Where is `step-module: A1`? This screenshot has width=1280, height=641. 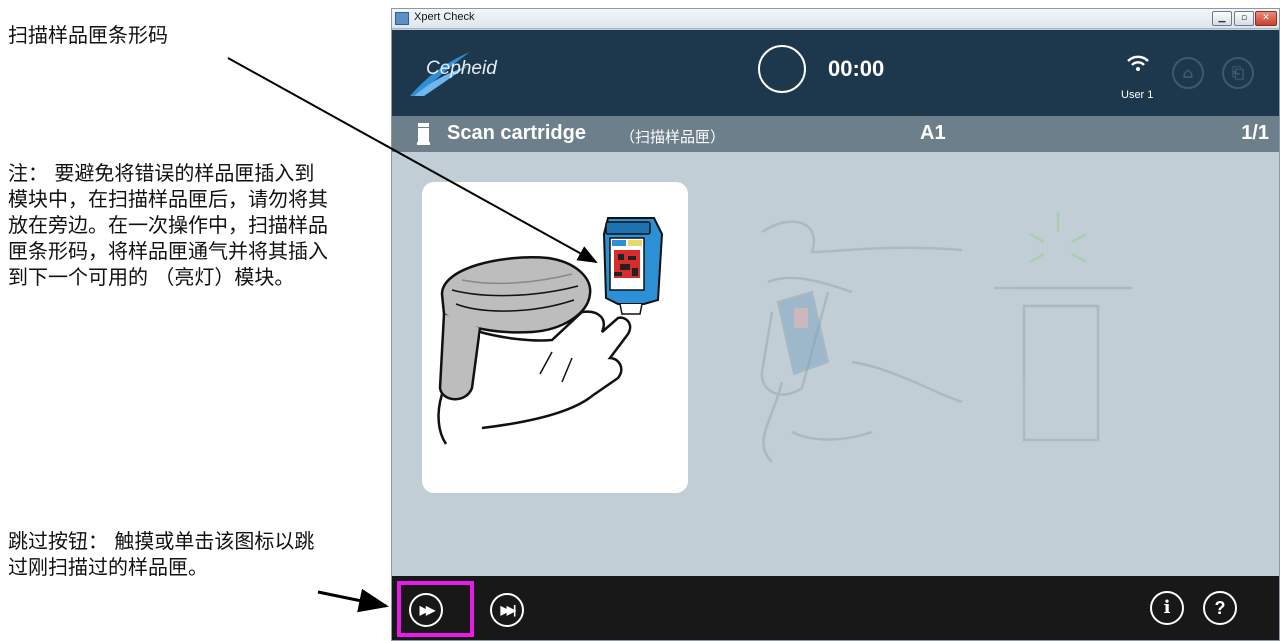 step-module: A1 is located at coordinates (933, 133).